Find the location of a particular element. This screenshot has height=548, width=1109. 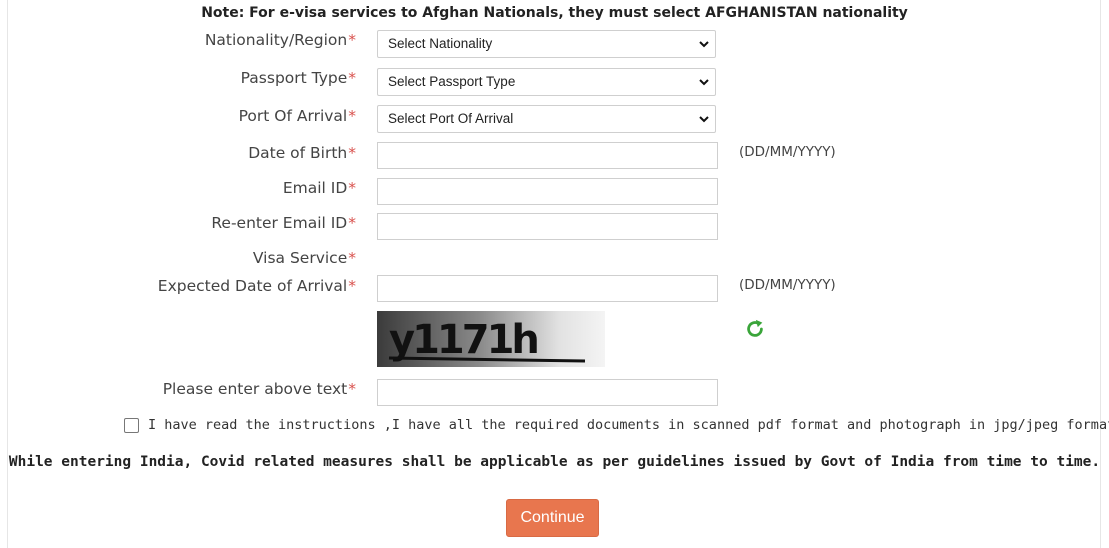

nationality-label: Nationality/Region* is located at coordinates (280, 40).